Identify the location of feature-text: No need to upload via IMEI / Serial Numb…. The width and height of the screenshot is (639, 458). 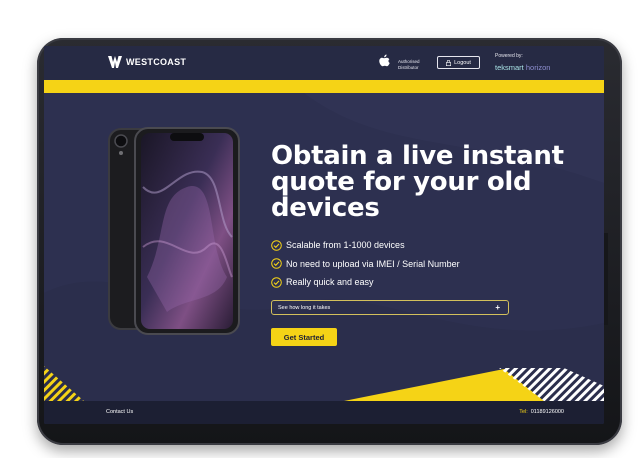
(373, 263).